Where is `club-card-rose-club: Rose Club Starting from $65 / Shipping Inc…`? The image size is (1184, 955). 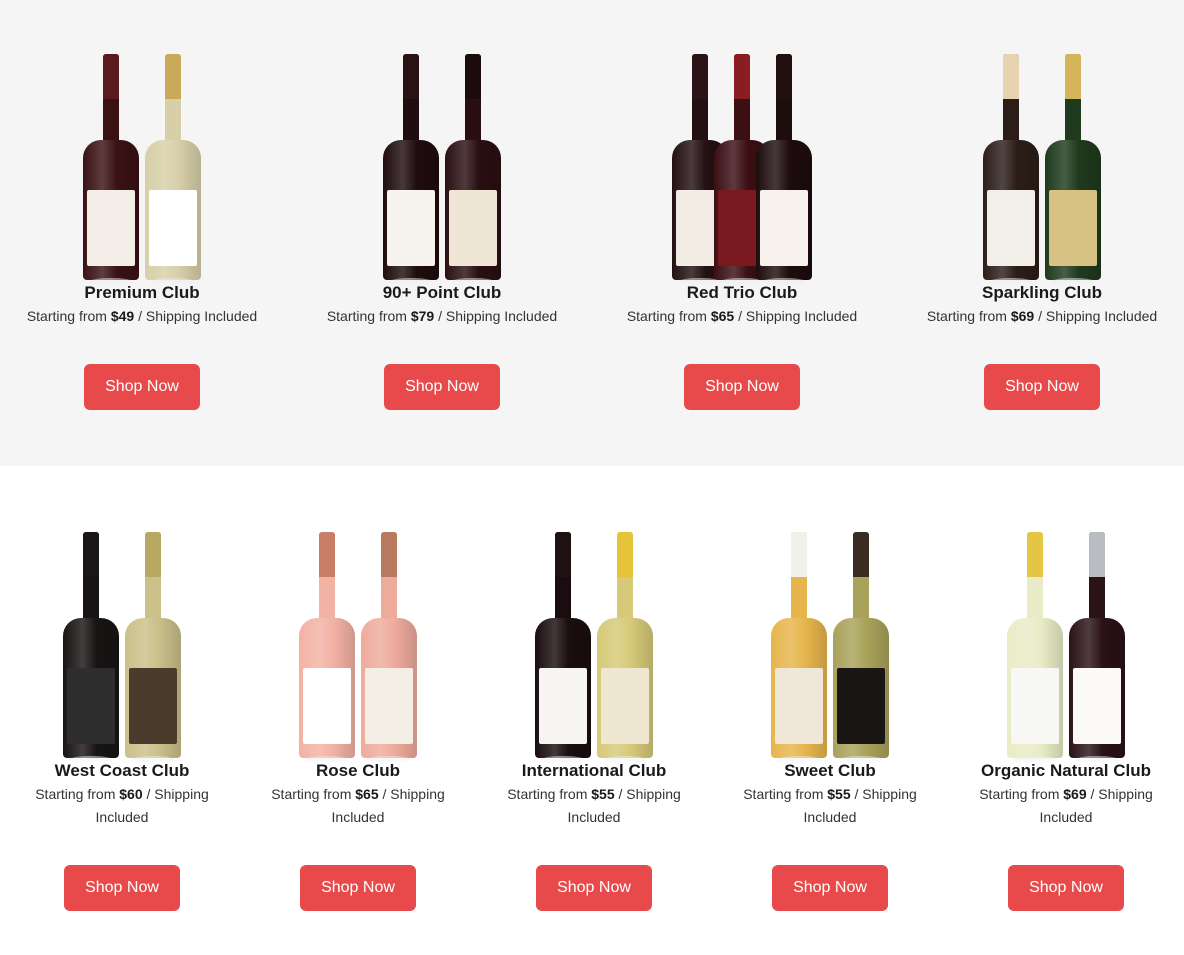
club-card-rose-club: Rose Club Starting from $65 / Shipping Inc… is located at coordinates (358, 677).